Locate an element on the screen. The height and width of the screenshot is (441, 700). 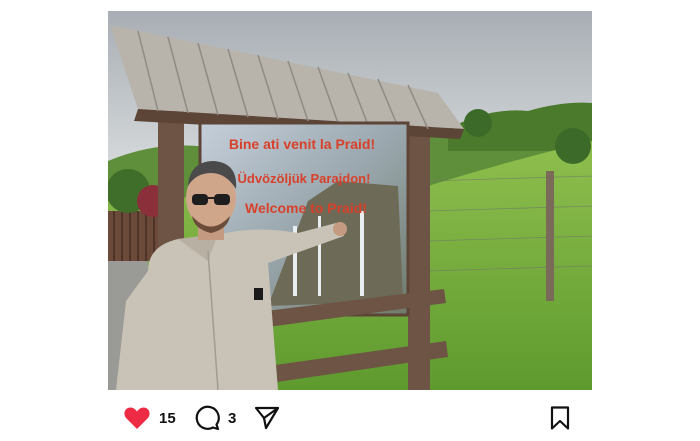
paper-plane-icon is located at coordinates (267, 418).